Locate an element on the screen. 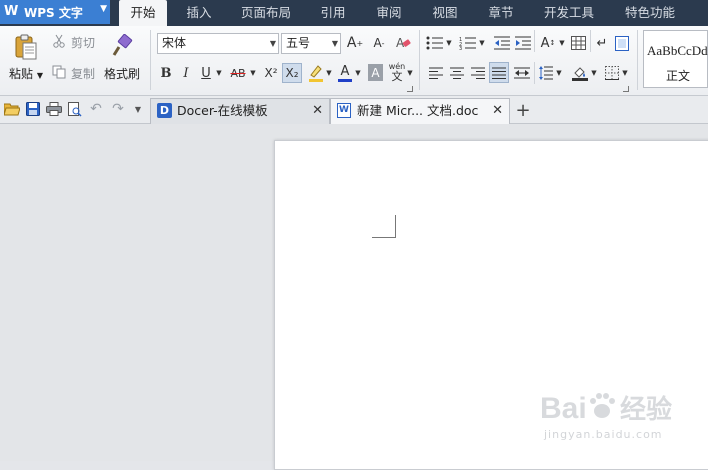 Image resolution: width=708 pixels, height=470 pixels. tab-home: 开始 is located at coordinates (143, 13).